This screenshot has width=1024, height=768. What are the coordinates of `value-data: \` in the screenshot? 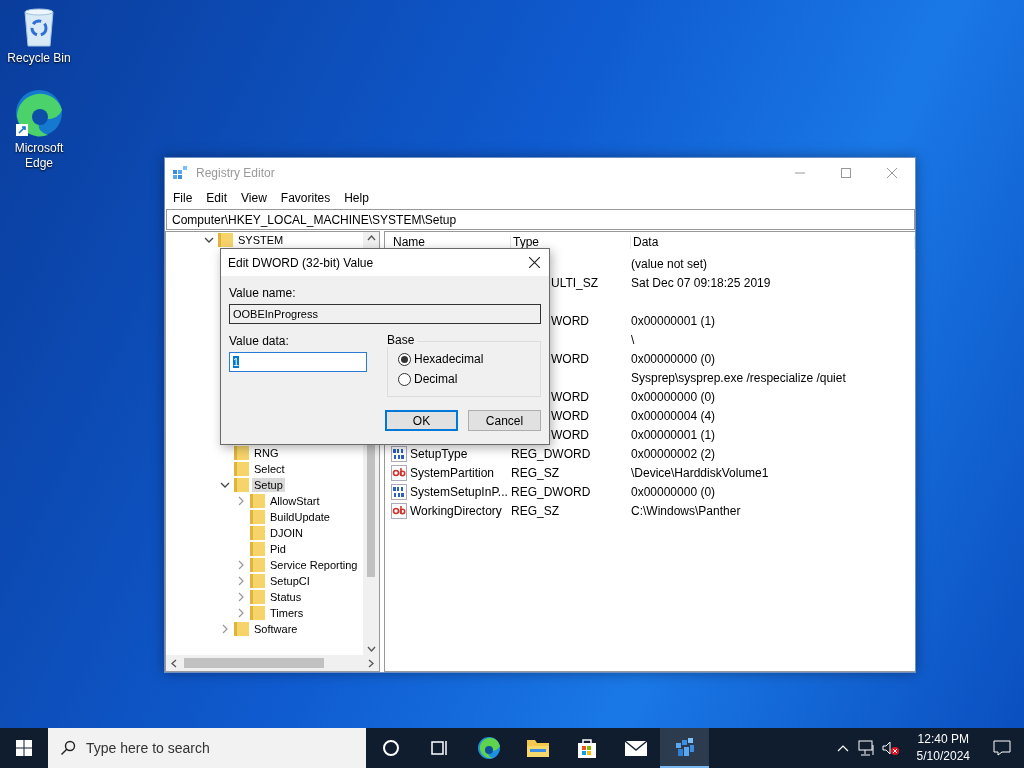 It's located at (633, 339).